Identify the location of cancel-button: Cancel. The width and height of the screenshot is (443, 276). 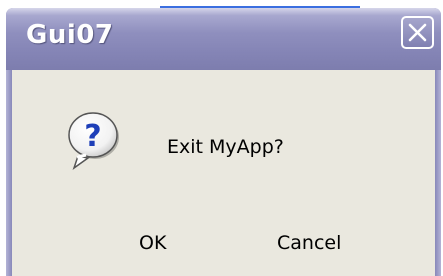
(309, 243).